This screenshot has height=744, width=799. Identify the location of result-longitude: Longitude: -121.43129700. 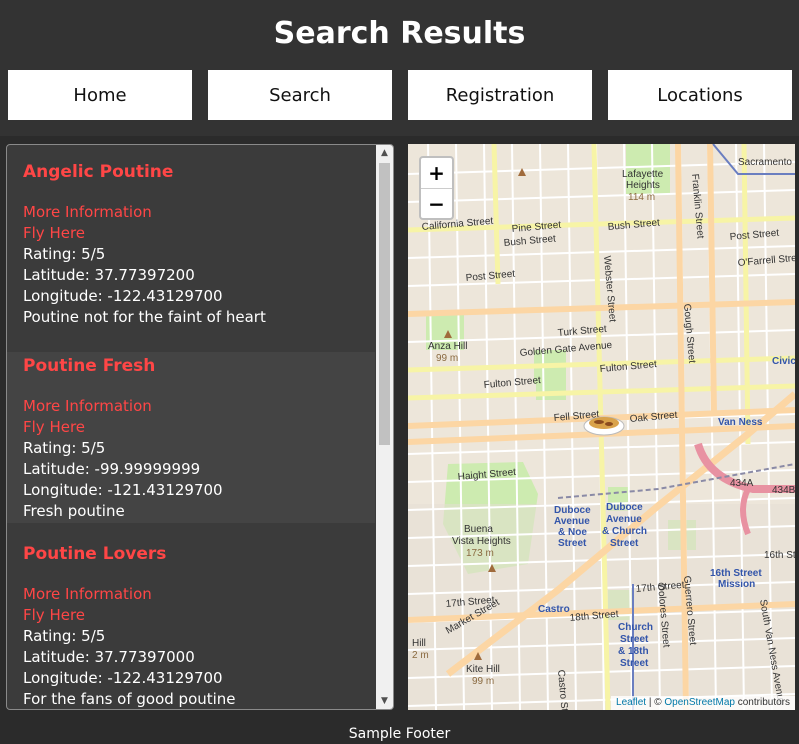
(123, 490).